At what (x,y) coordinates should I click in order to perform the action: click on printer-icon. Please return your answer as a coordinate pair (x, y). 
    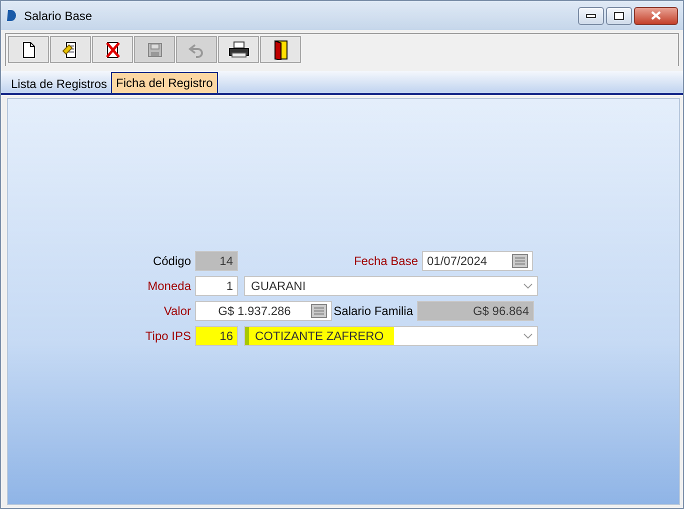
    Looking at the image, I should click on (239, 49).